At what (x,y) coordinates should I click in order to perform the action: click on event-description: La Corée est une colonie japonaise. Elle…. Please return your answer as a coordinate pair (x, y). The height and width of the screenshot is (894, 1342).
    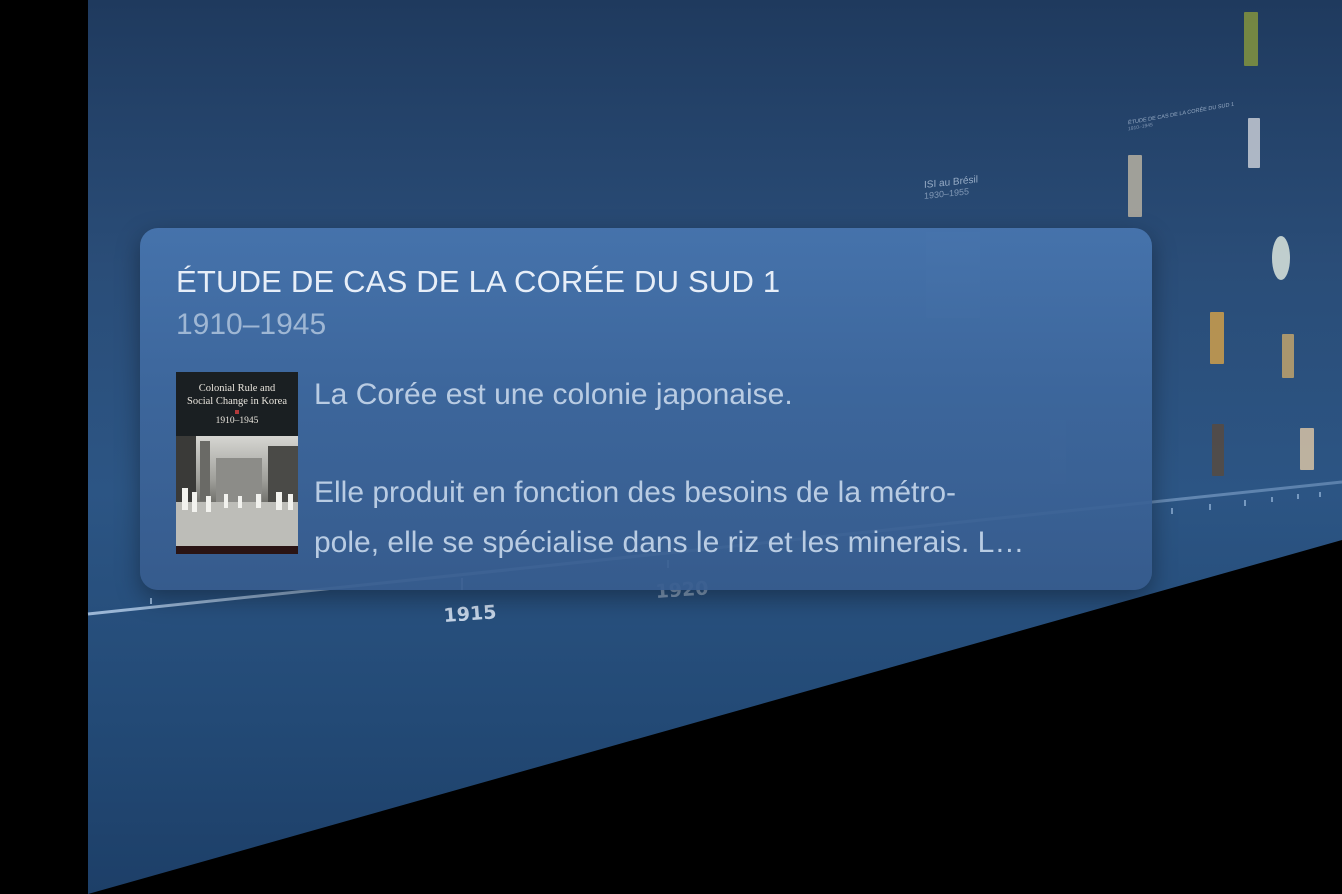
    Looking at the image, I should click on (724, 469).